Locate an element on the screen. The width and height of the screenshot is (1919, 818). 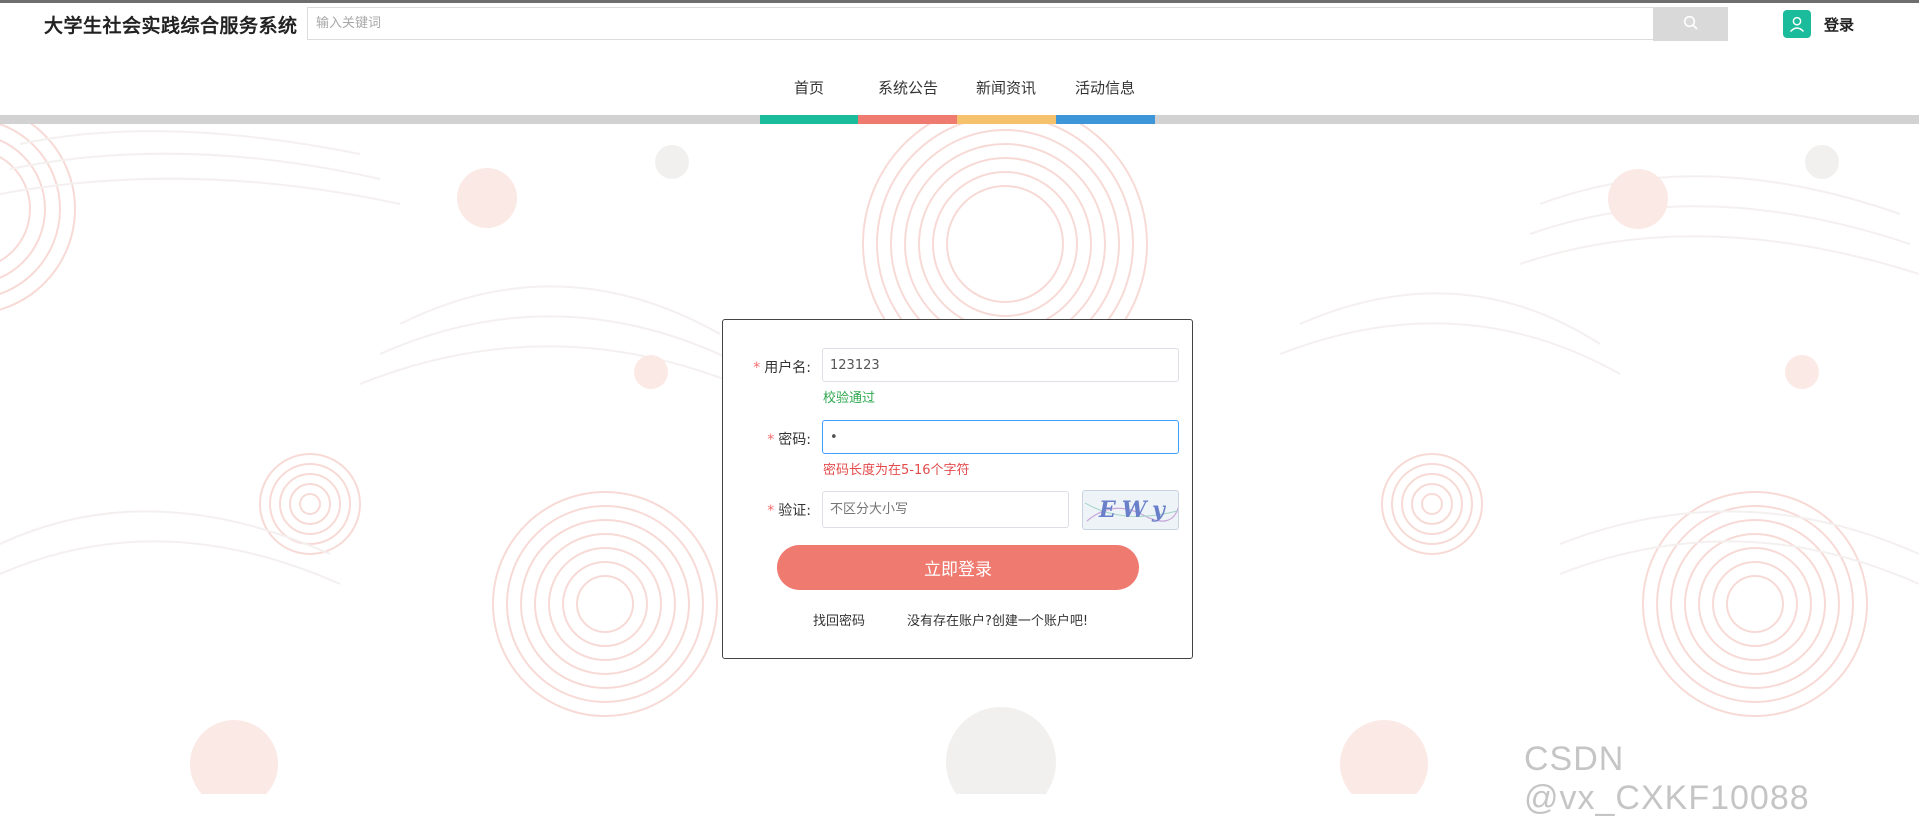
captcha-label: * 验证: is located at coordinates (789, 511).